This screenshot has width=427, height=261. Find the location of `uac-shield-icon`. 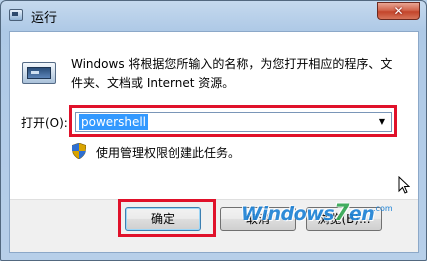

uac-shield-icon is located at coordinates (79, 151).